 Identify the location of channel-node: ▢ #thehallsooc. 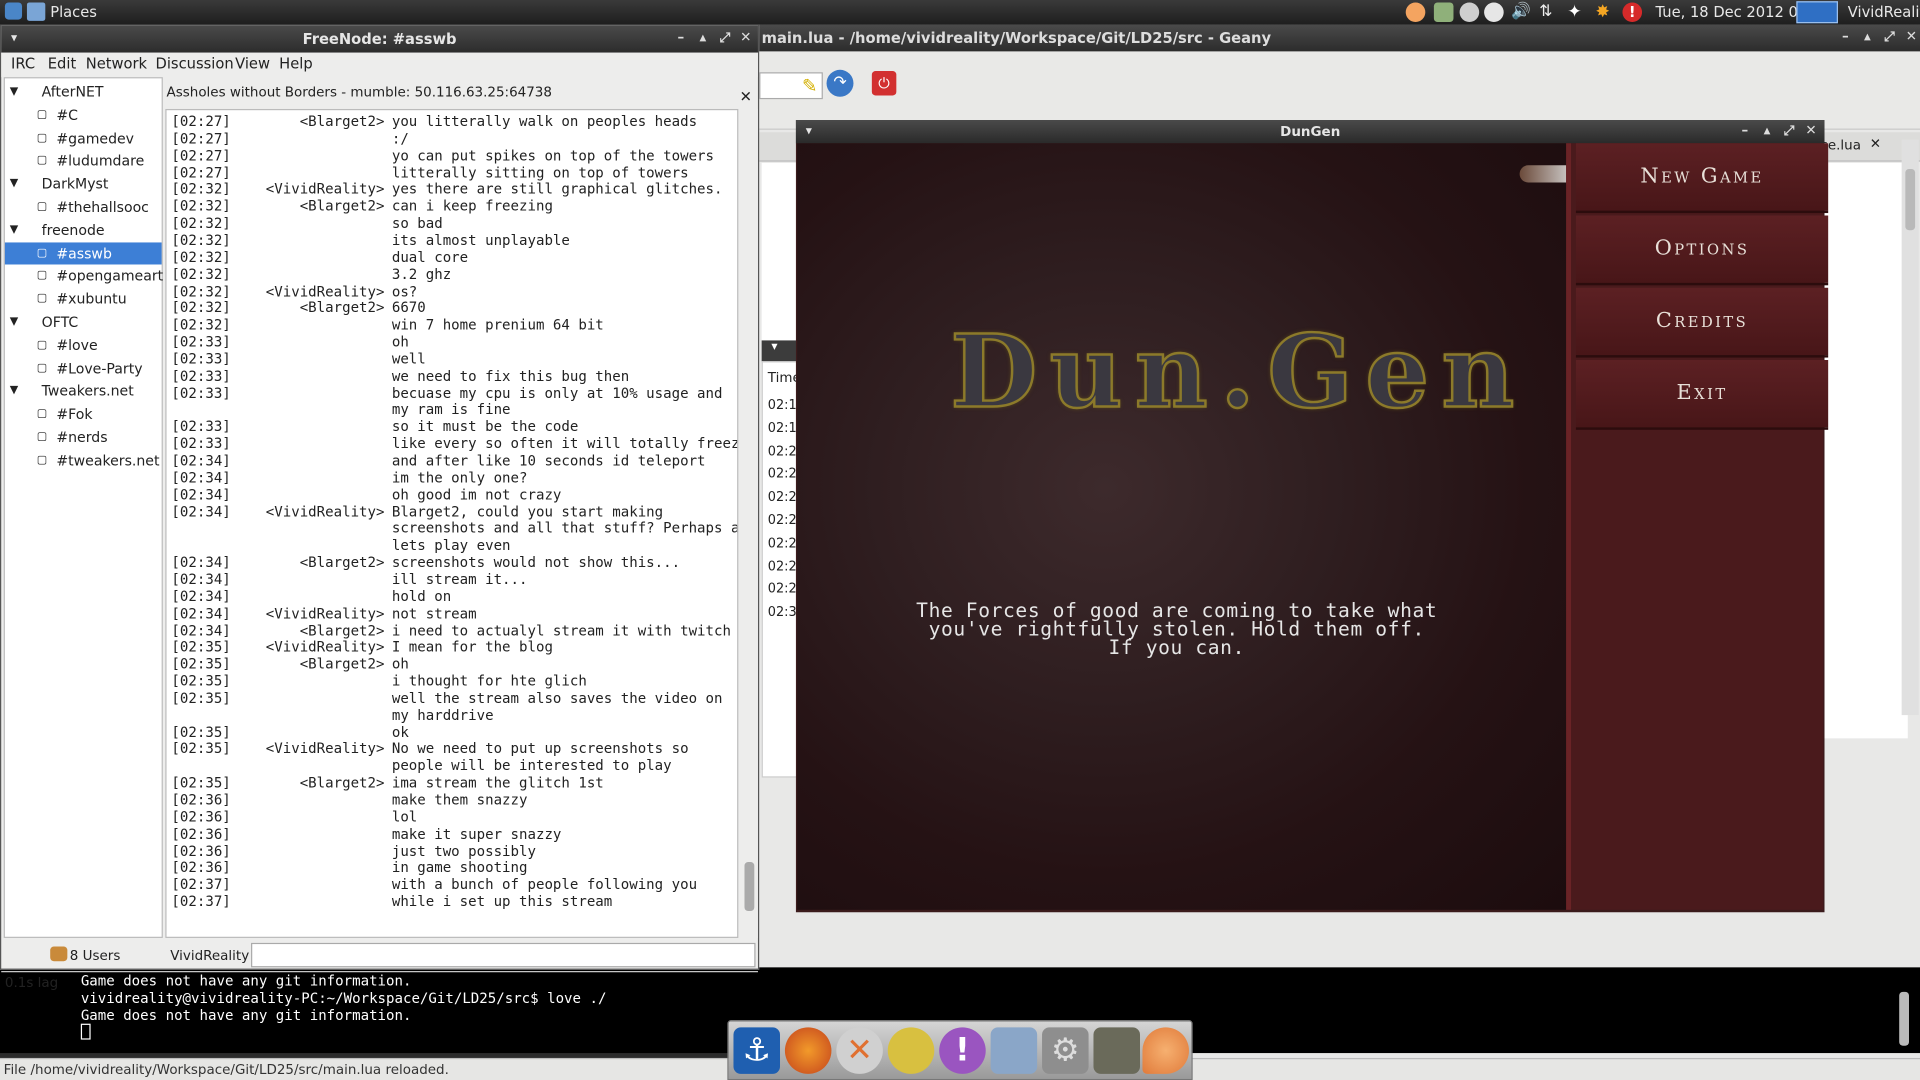
(83, 207).